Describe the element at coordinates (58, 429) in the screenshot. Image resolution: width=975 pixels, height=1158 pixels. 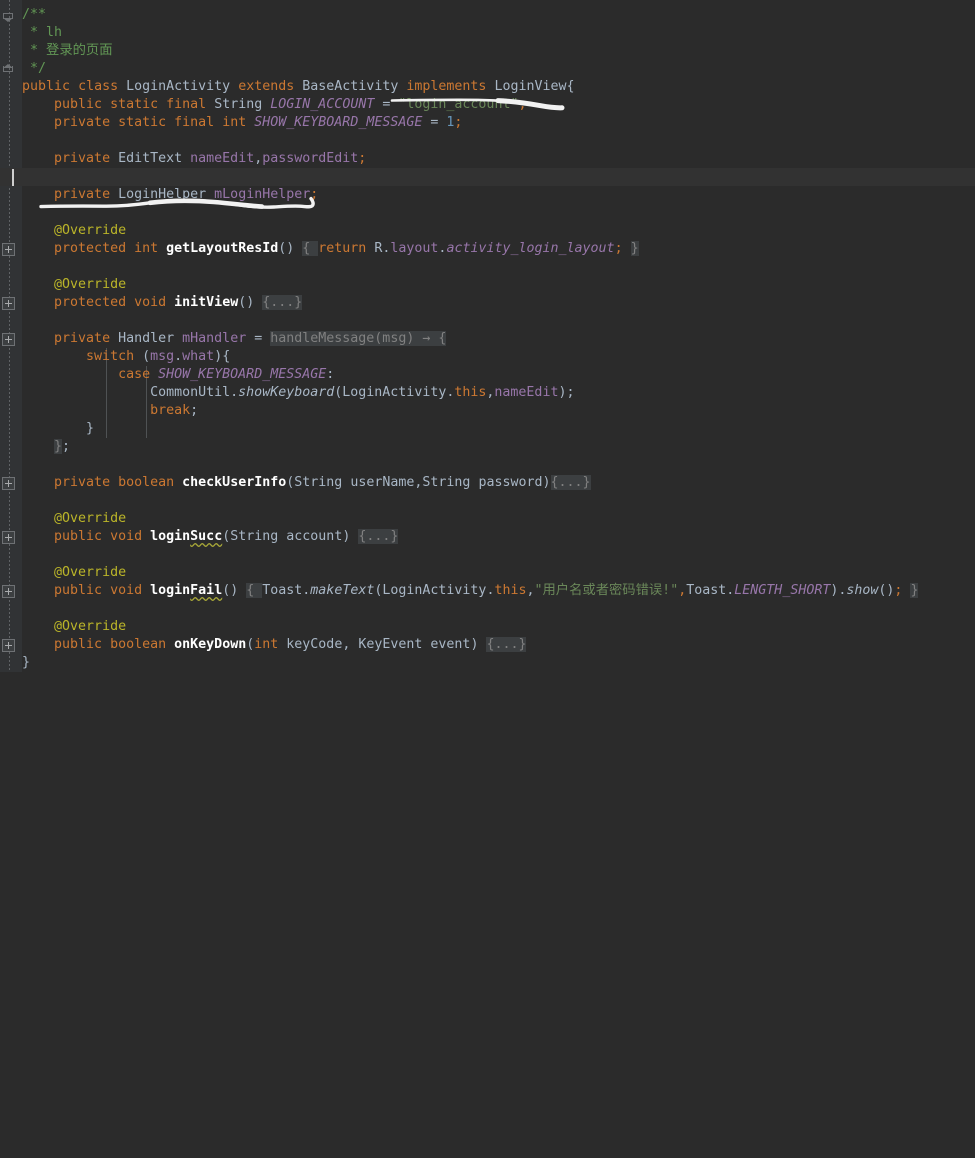
I see `code-line-24: }` at that location.